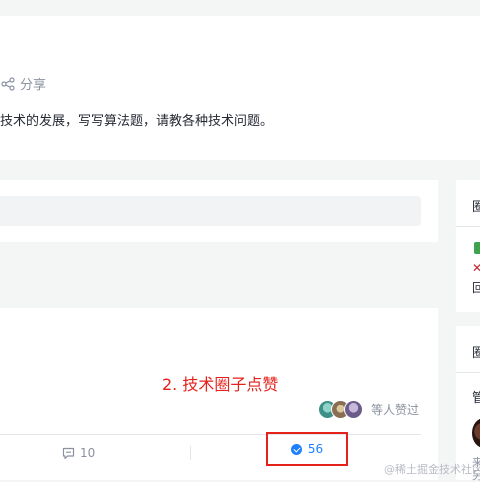  Describe the element at coordinates (68, 453) in the screenshot. I see `comment-icon` at that location.